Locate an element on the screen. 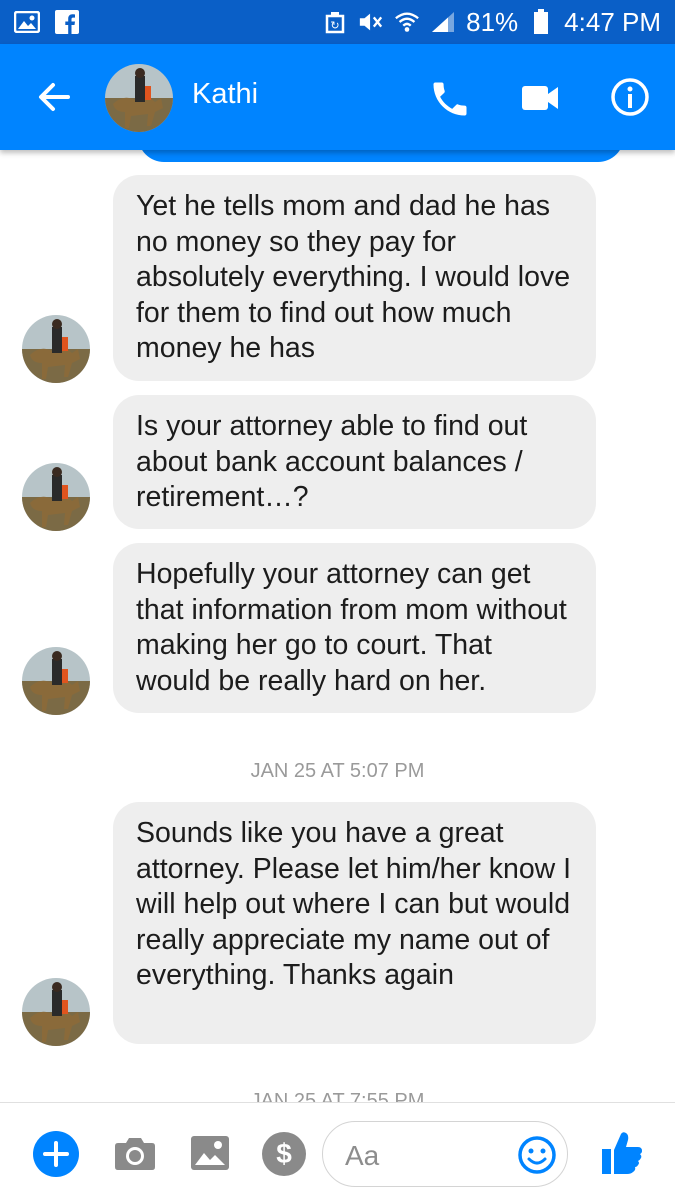 The image size is (675, 1200). battery-icon is located at coordinates (541, 22).